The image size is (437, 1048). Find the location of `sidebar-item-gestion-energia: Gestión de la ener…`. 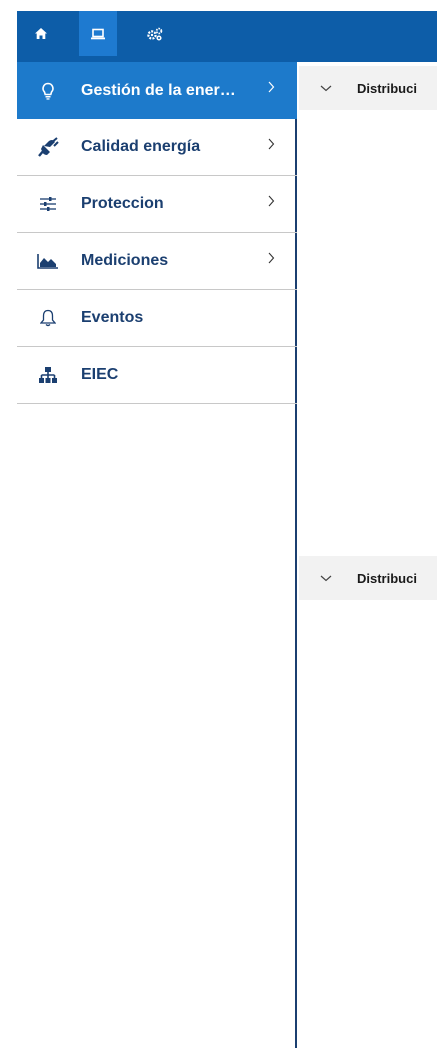

sidebar-item-gestion-energia: Gestión de la ener… is located at coordinates (157, 90).